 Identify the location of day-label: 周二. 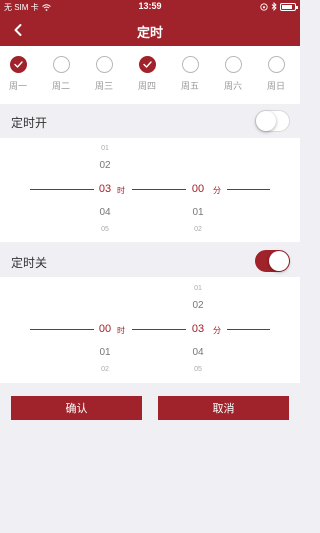
(60, 86).